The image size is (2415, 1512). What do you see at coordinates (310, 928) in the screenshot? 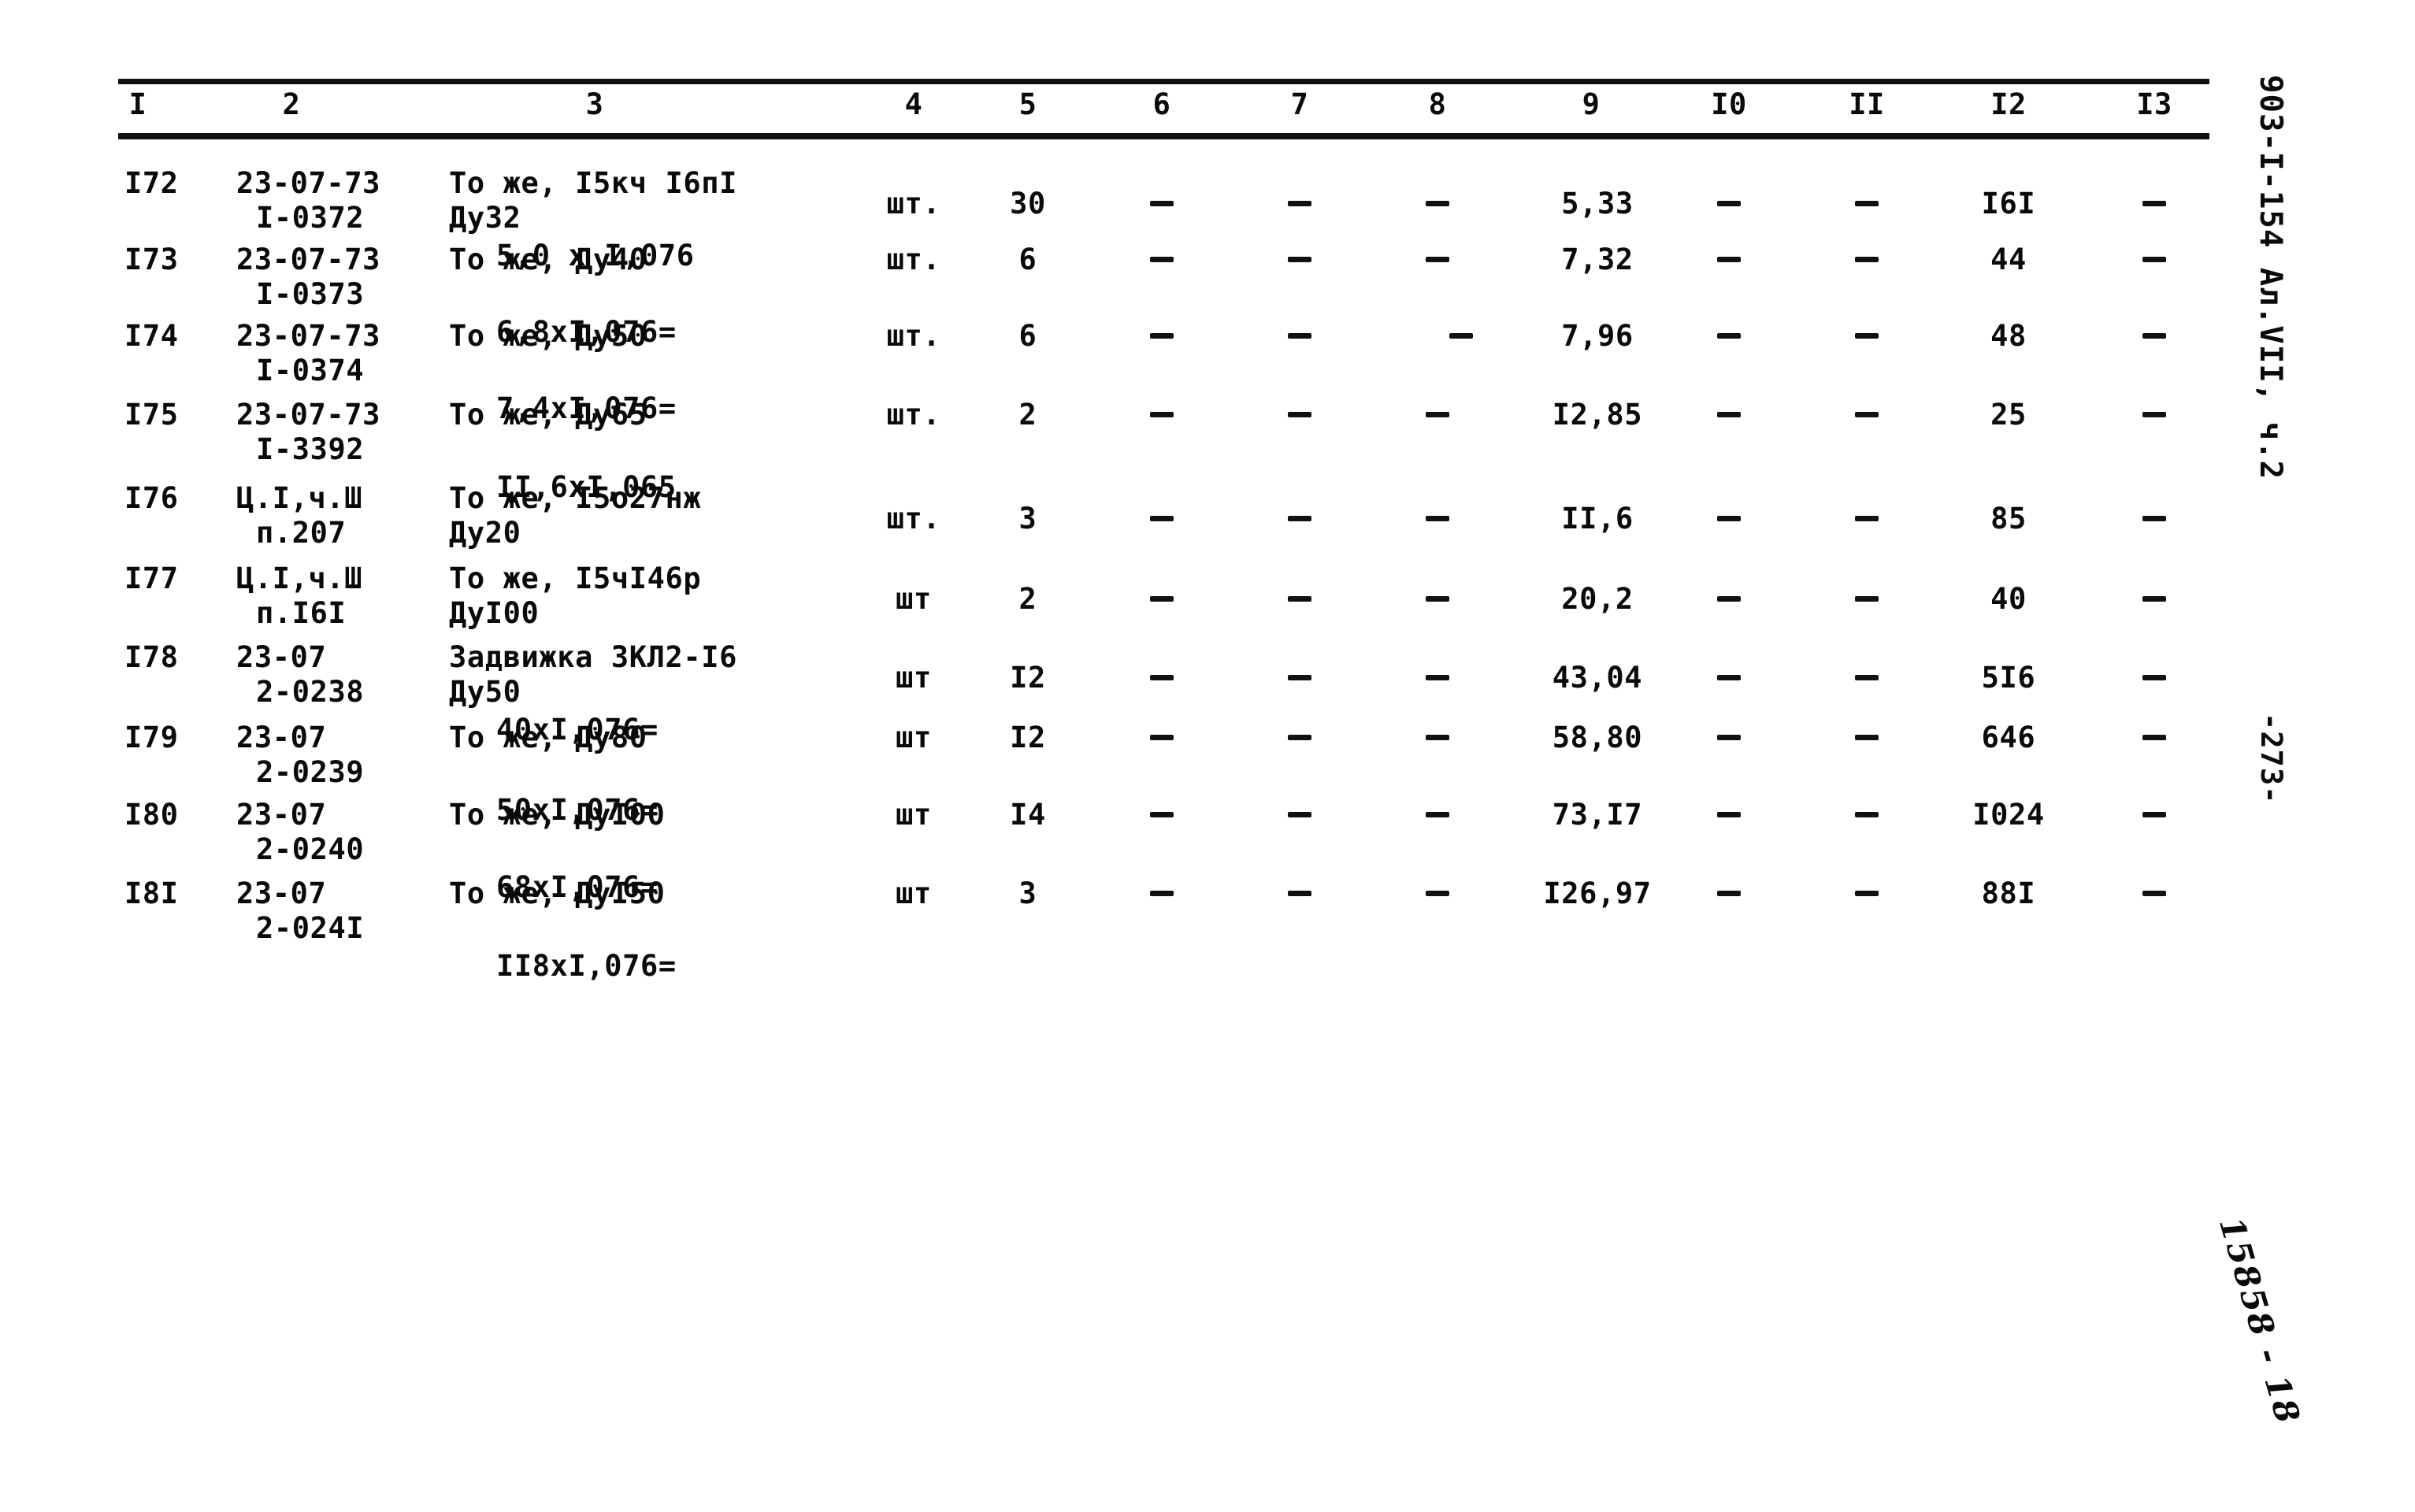
I see `row-code-line-2: 2-024I` at bounding box center [310, 928].